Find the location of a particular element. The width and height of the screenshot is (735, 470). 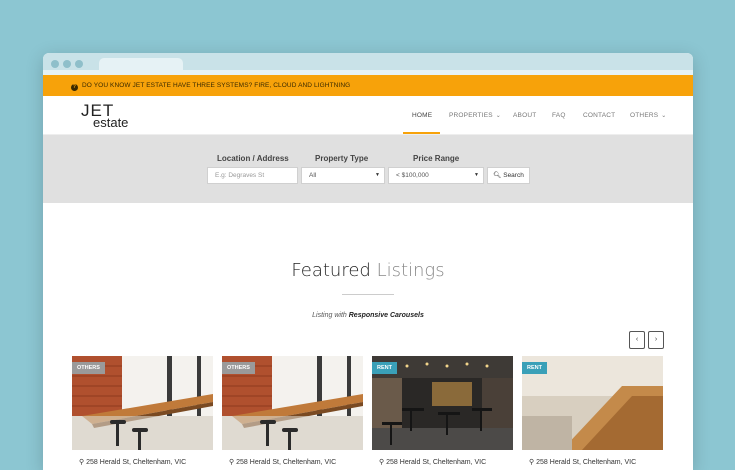

property-type-select: All ▼ is located at coordinates (343, 175).